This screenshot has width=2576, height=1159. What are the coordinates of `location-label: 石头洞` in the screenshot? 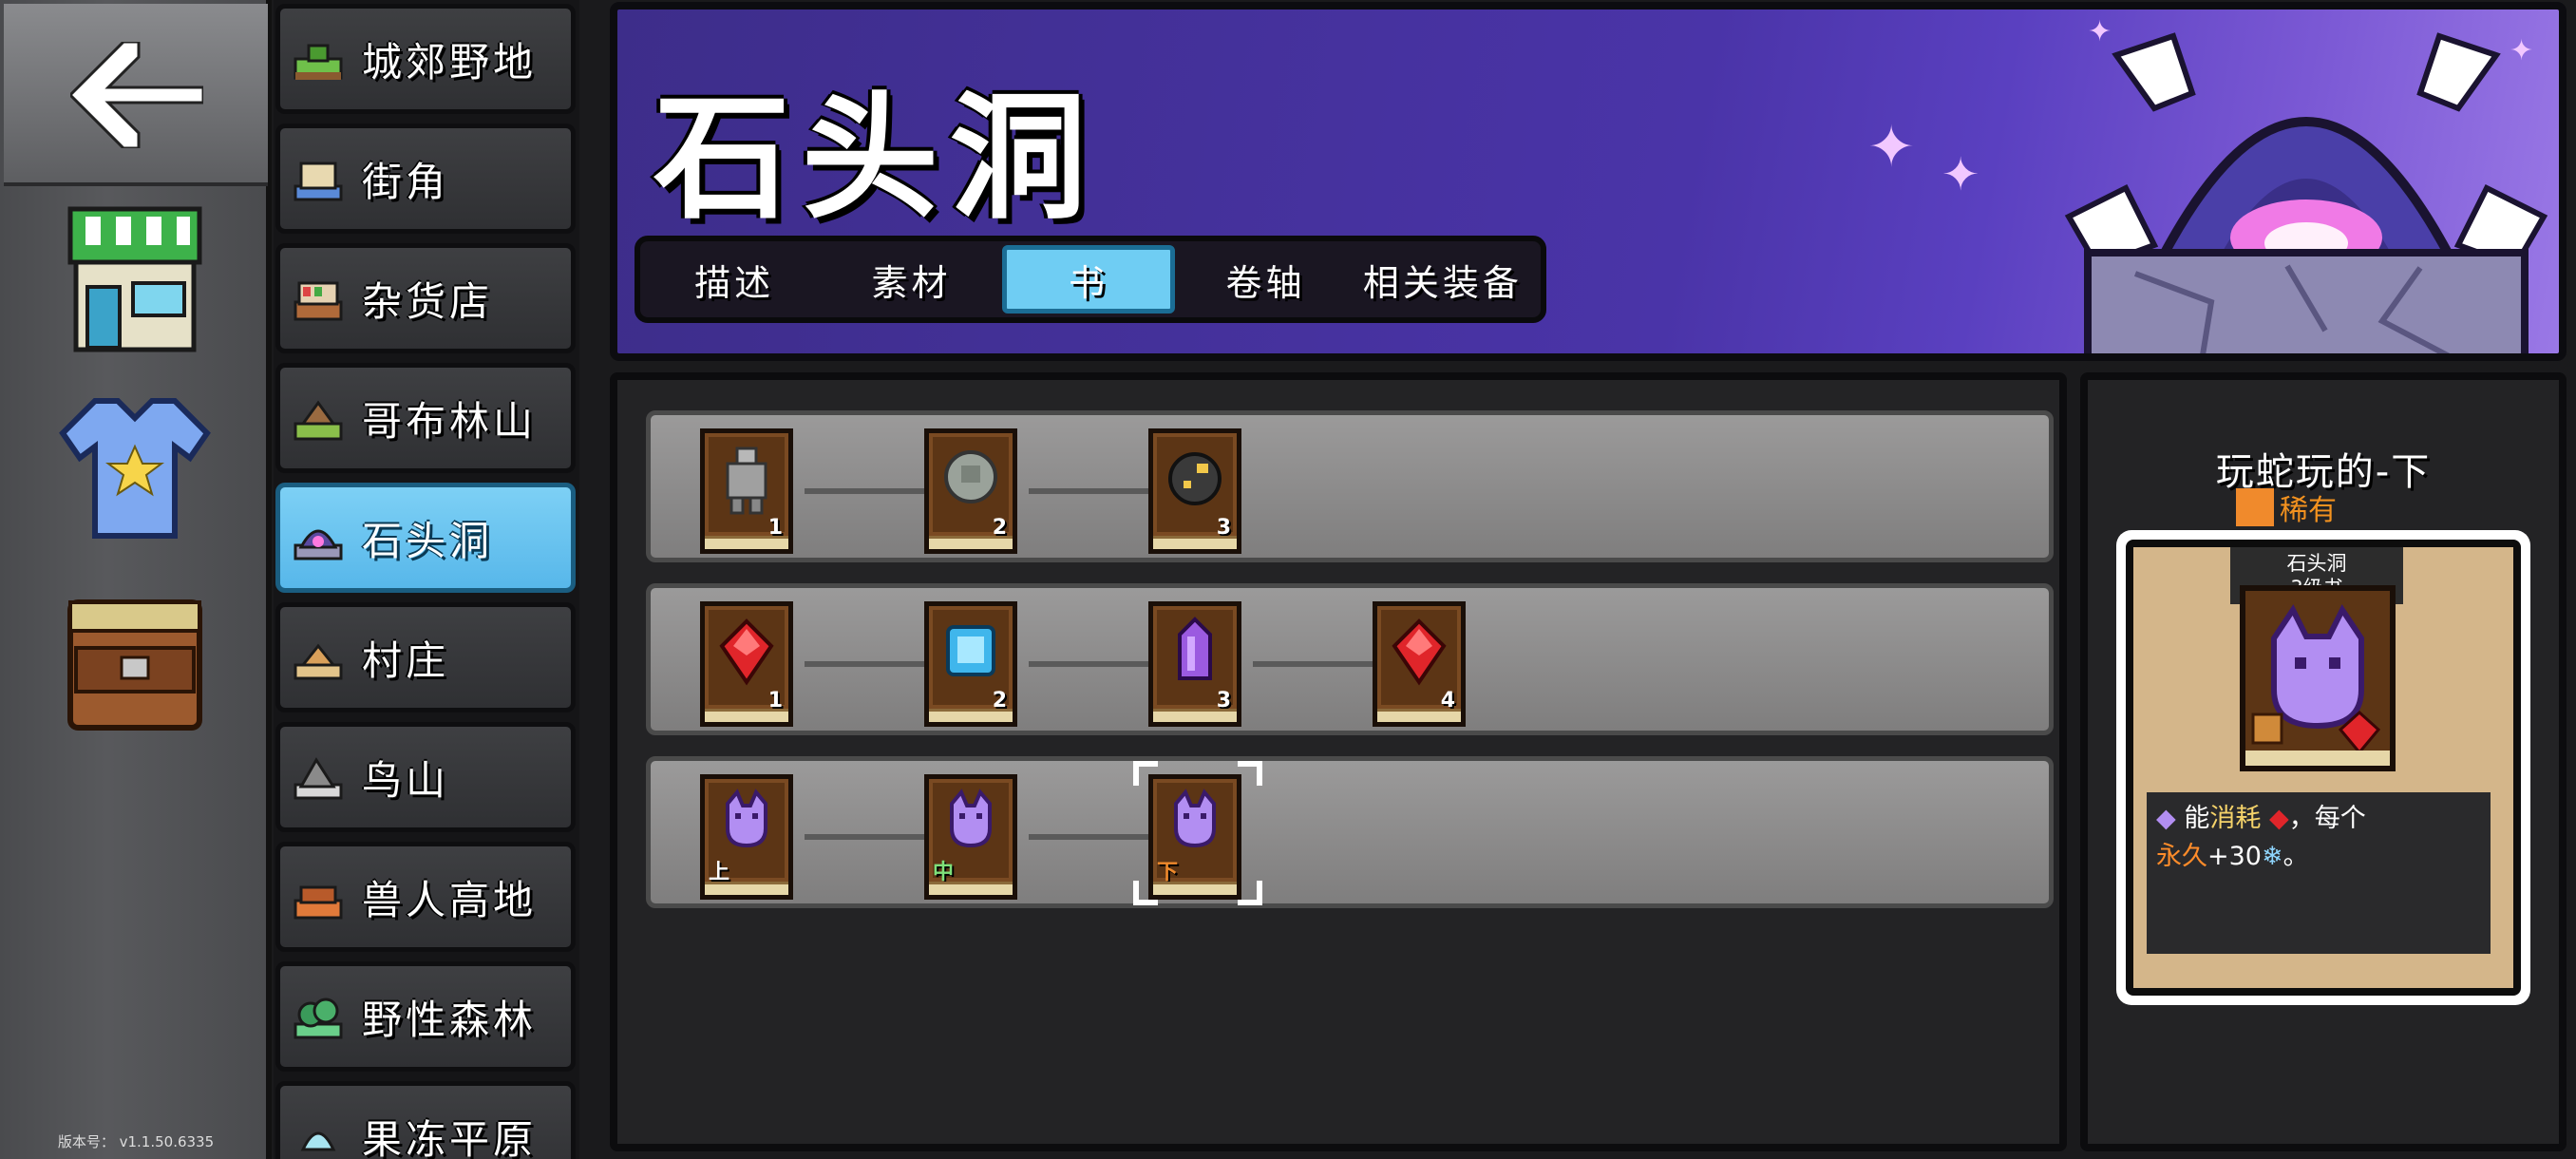 It's located at (428, 540).